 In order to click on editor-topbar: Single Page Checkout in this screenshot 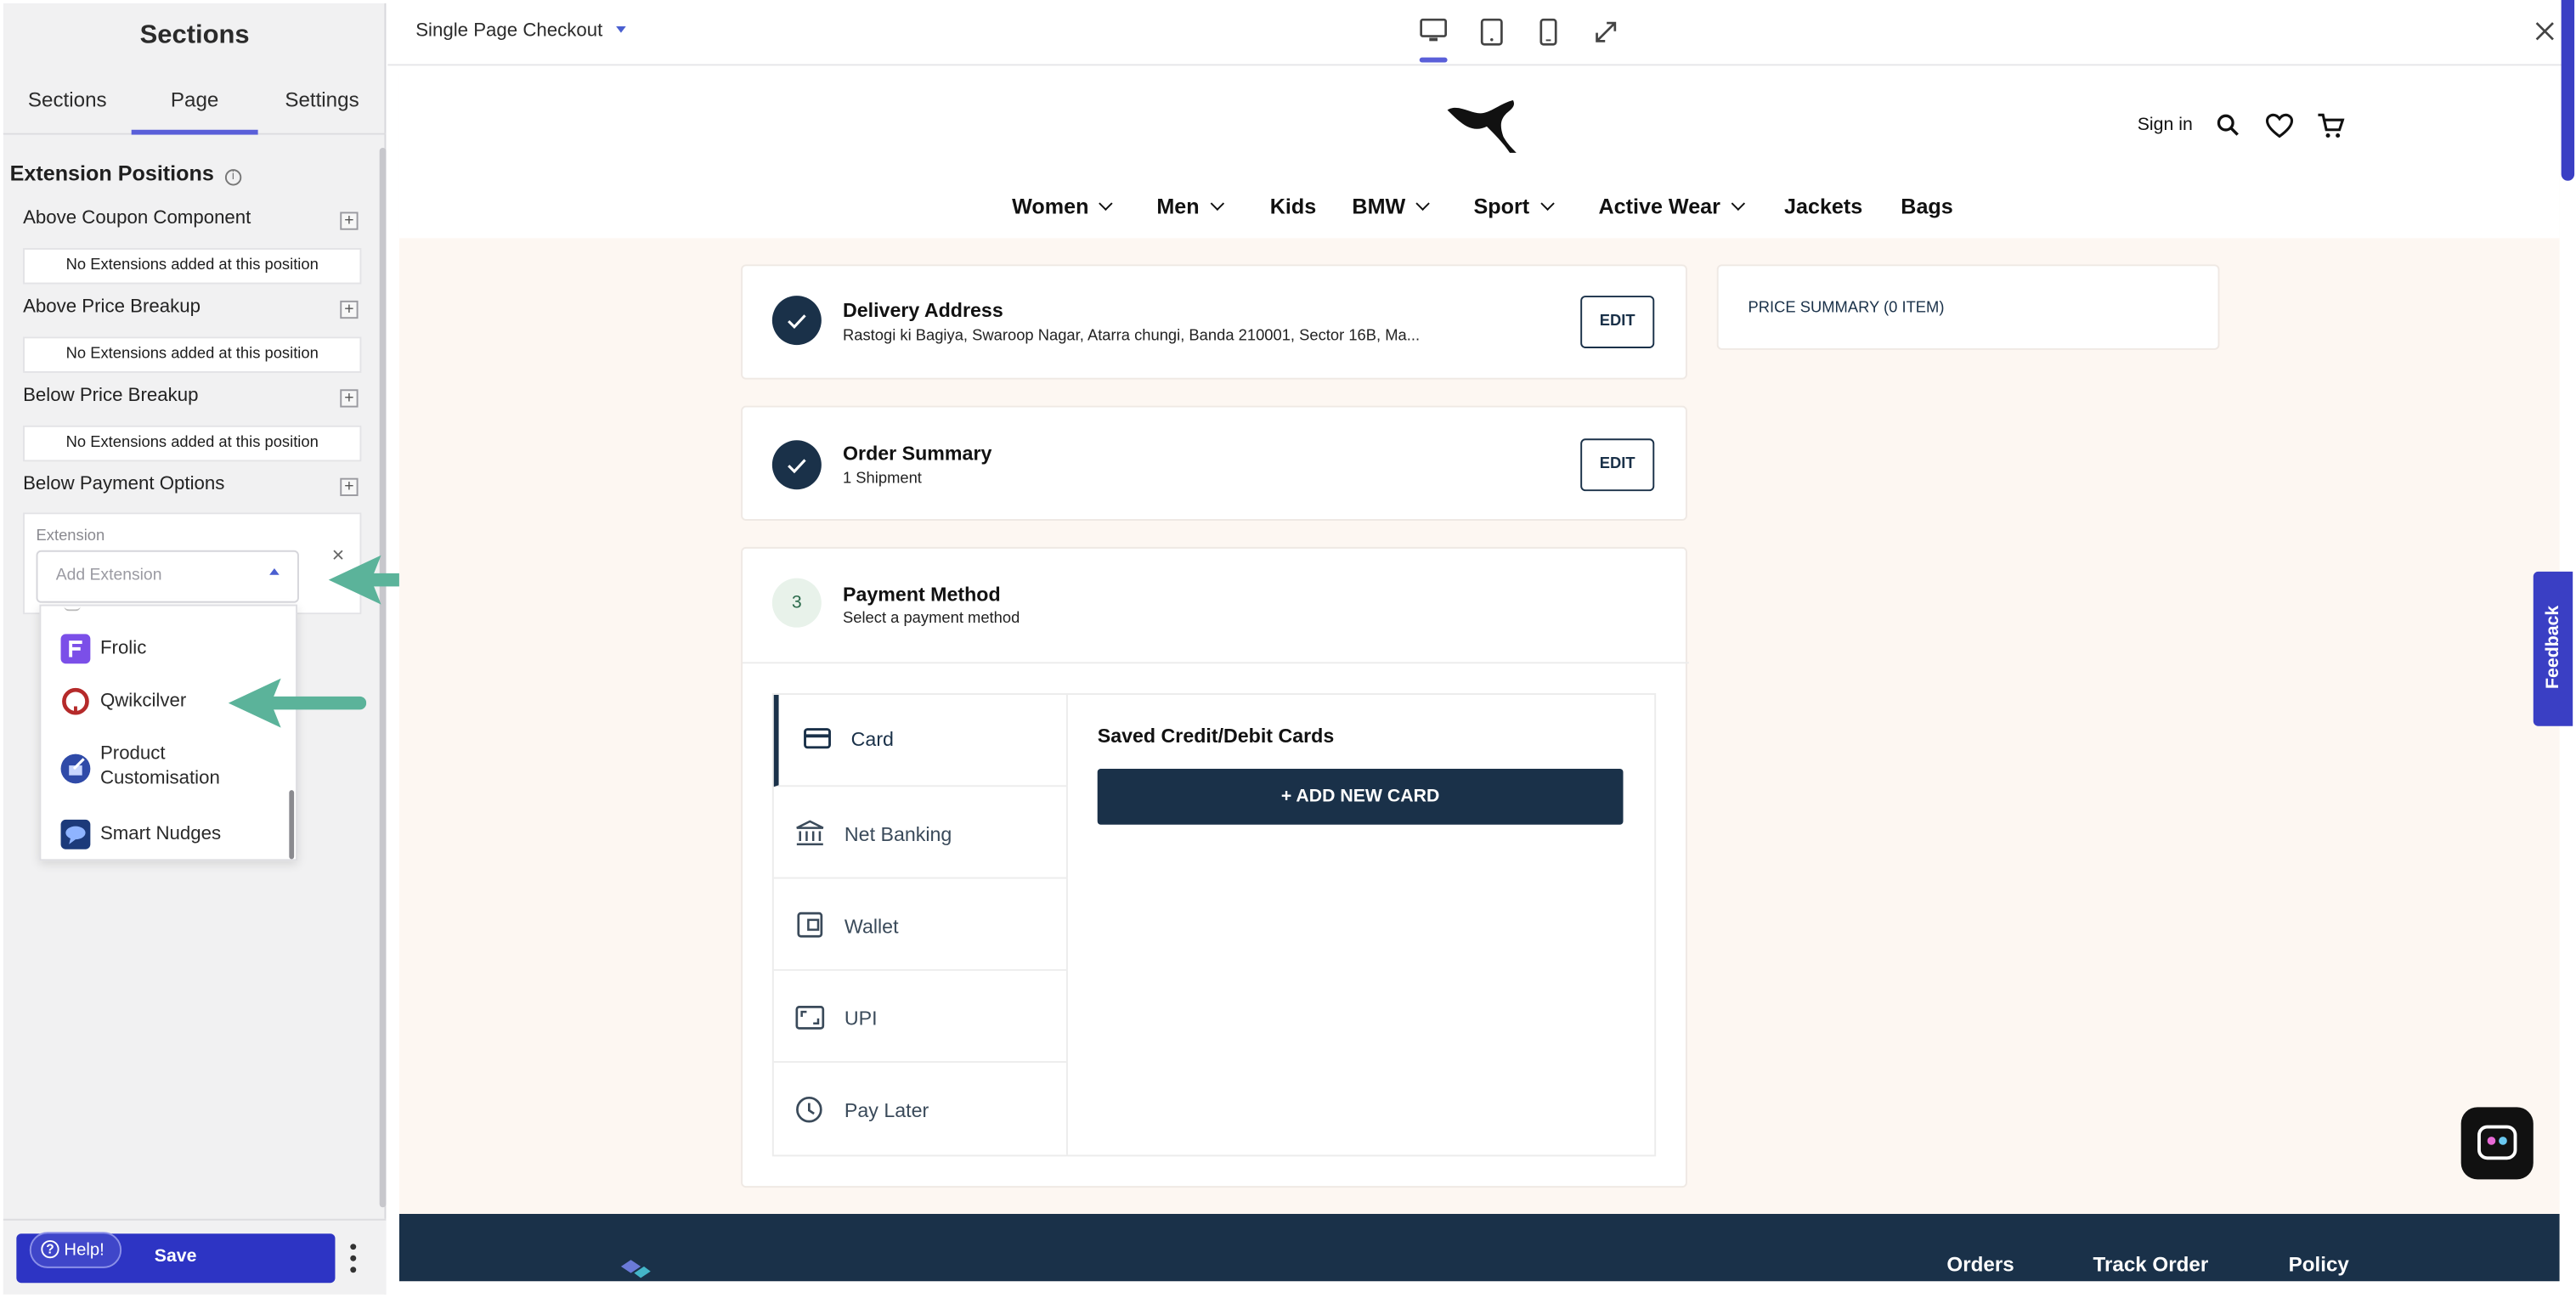, I will do `click(1480, 34)`.